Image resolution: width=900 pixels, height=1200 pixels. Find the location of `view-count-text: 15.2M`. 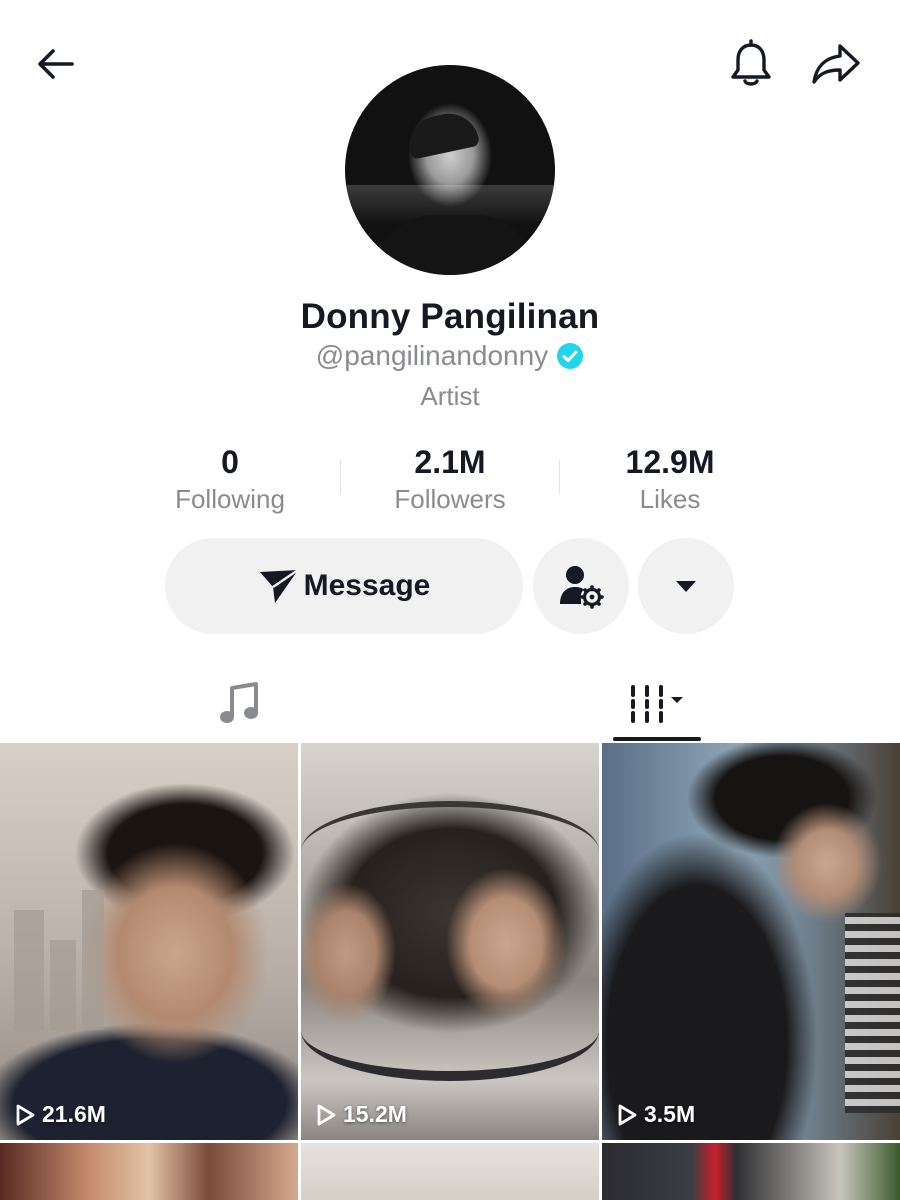

view-count-text: 15.2M is located at coordinates (375, 1114).